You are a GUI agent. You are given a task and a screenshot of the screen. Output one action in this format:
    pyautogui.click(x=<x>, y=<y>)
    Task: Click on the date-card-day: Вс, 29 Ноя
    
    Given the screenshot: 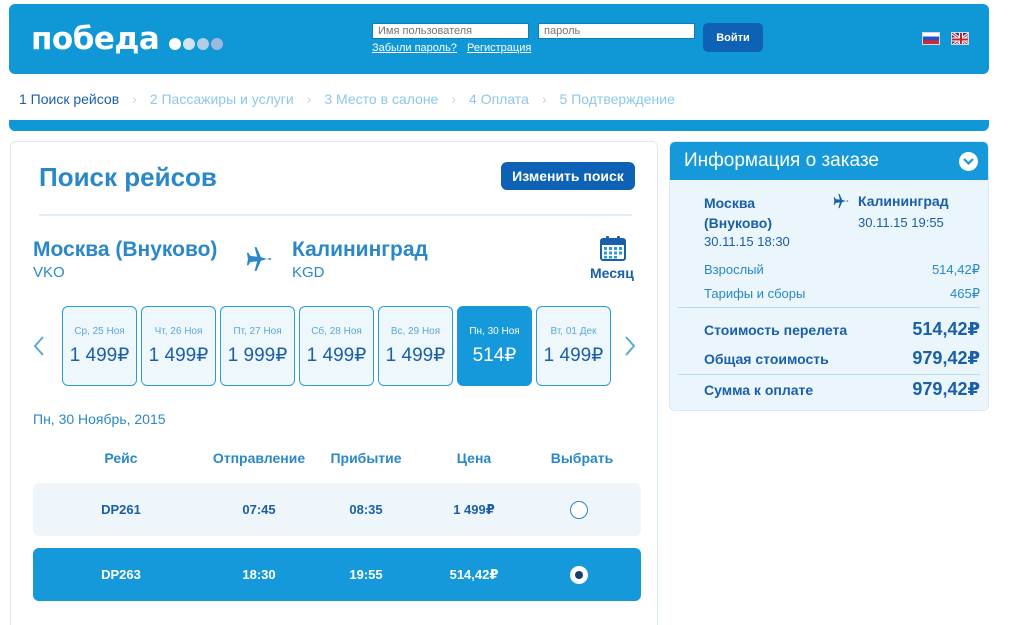 What is the action you would take?
    pyautogui.click(x=415, y=331)
    